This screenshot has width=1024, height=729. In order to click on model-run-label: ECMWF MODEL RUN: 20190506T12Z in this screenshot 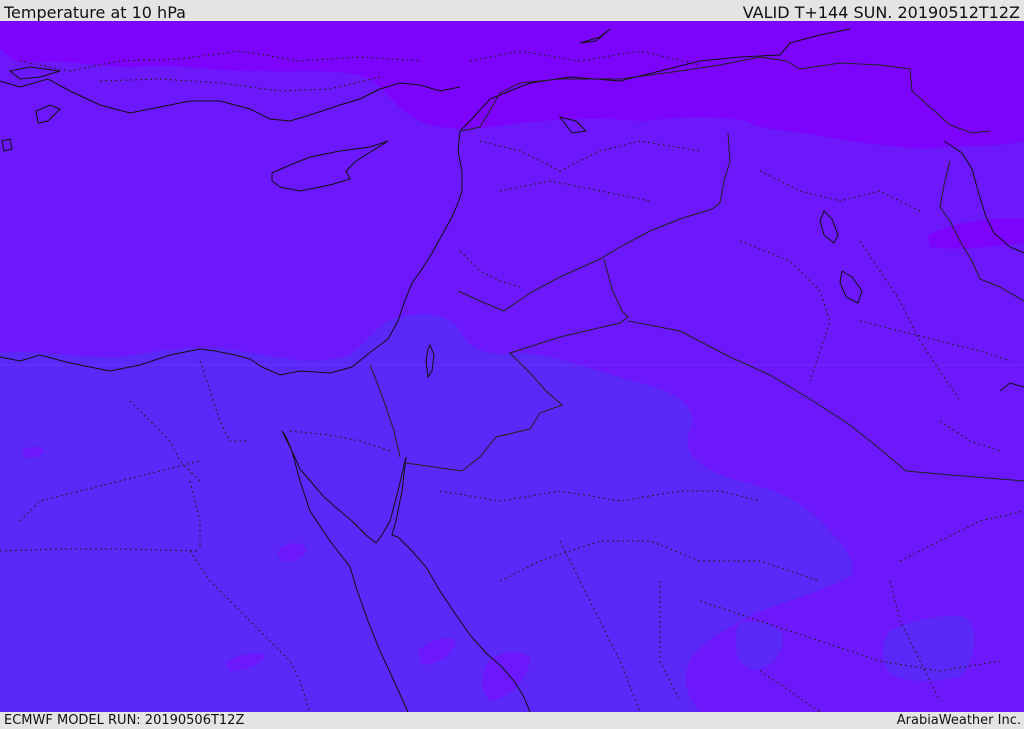, I will do `click(124, 720)`.